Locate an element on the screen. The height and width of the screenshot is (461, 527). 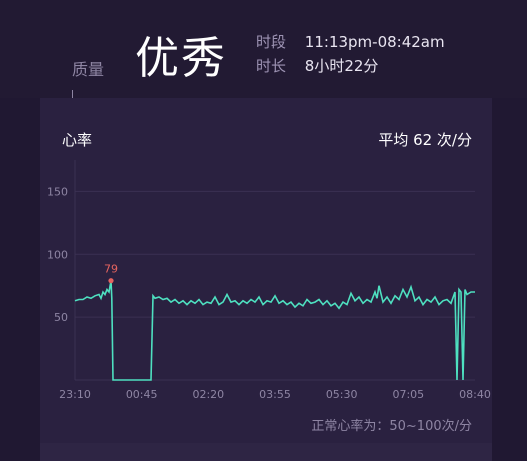
x-tick-label: 07:05 is located at coordinates (408, 394).